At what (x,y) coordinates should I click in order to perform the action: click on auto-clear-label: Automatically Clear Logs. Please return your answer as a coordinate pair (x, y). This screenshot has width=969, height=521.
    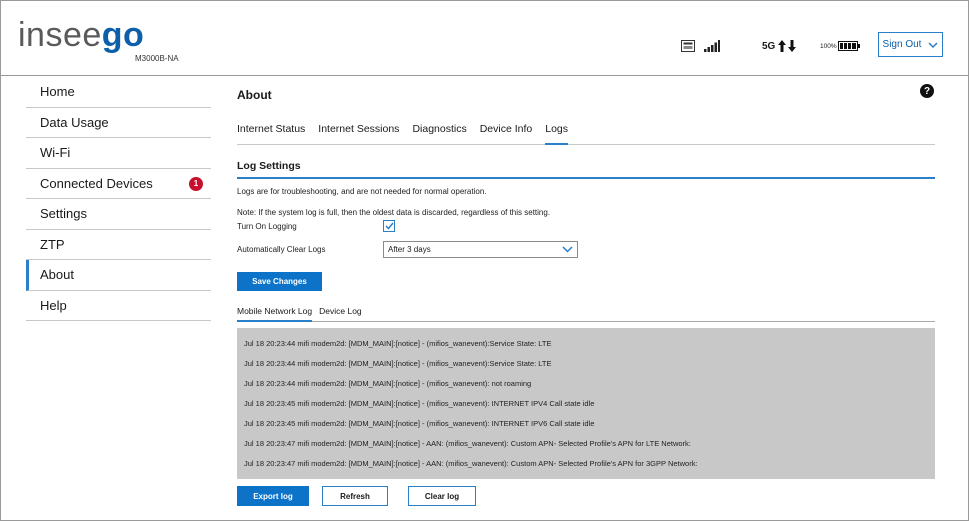
    Looking at the image, I should click on (281, 249).